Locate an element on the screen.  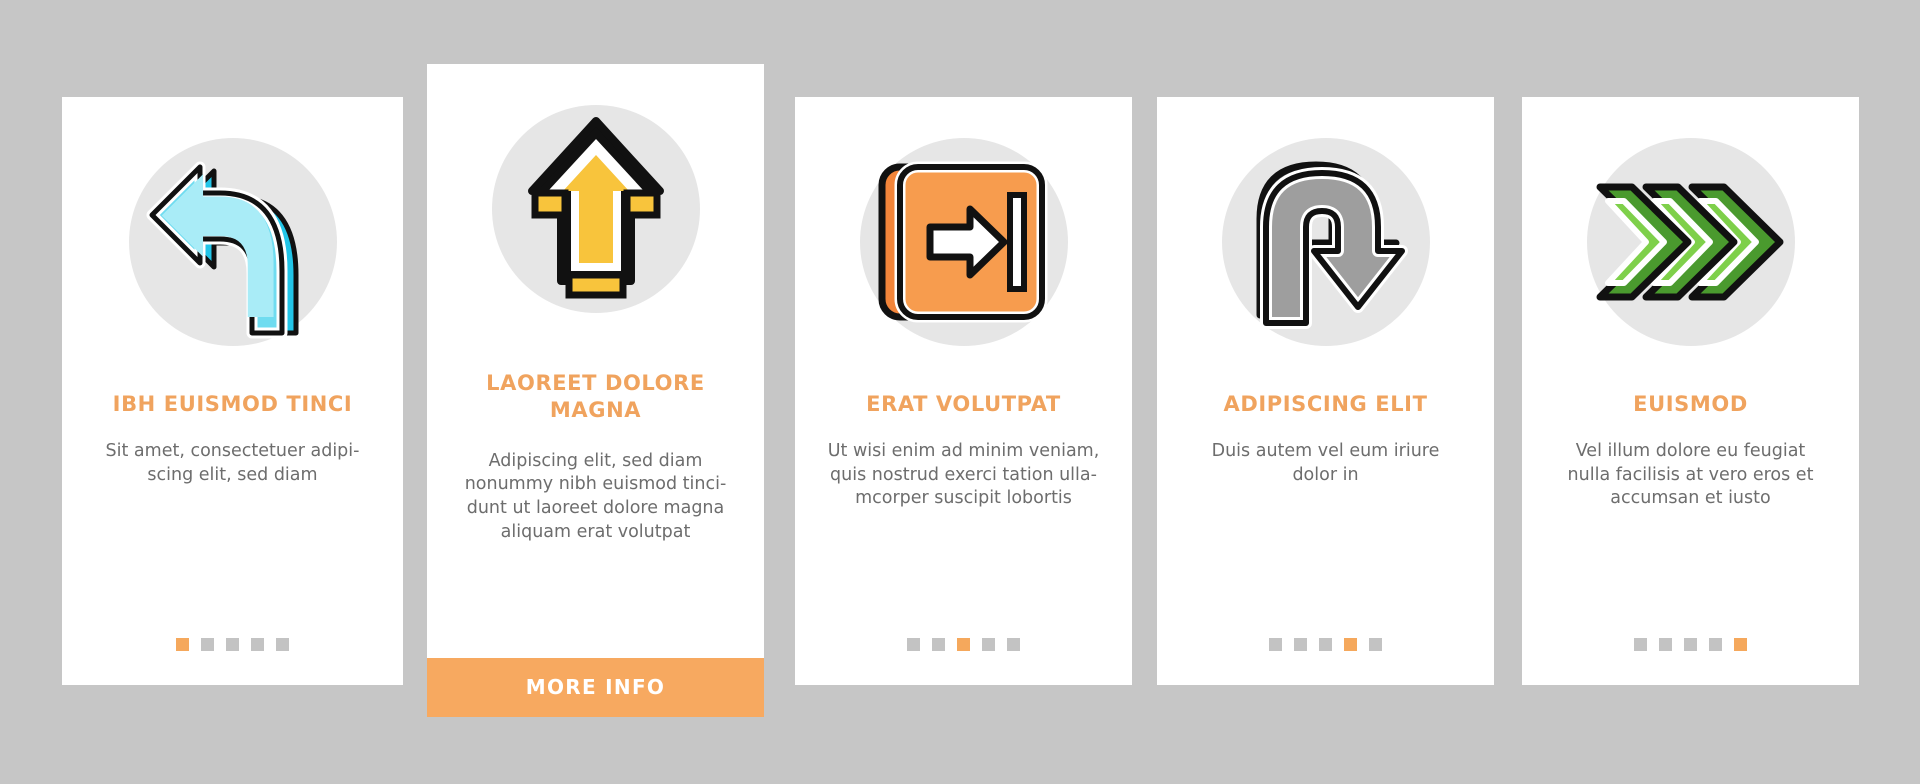
up-arrow-icon is located at coordinates (595, 207).